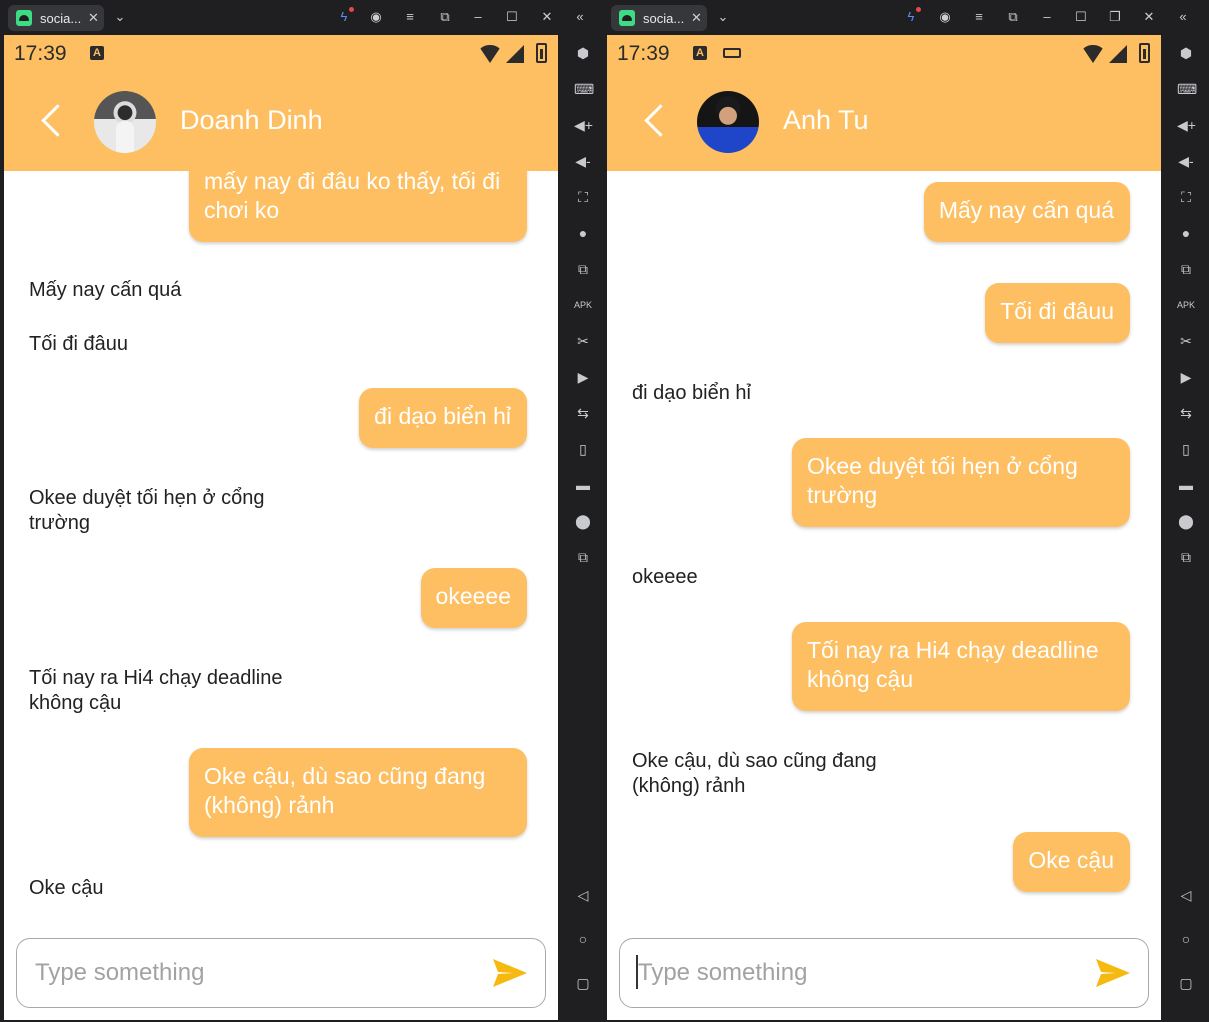 This screenshot has height=1022, width=1209. I want to click on restore-icon: ❐, so click(1115, 17).